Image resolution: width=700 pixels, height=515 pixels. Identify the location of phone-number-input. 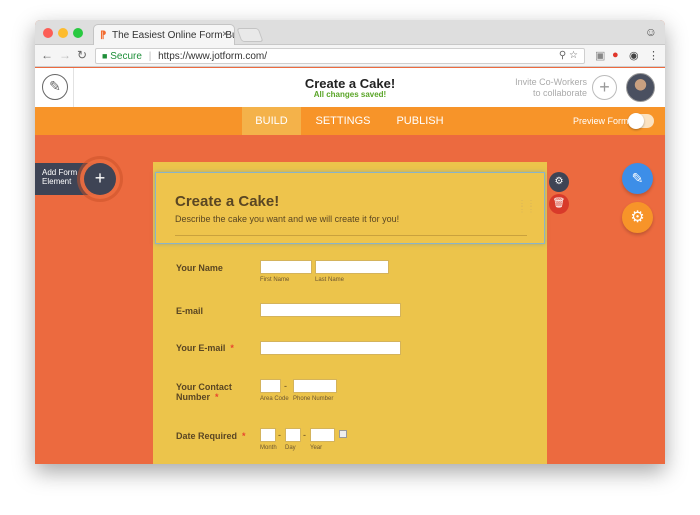
(315, 386).